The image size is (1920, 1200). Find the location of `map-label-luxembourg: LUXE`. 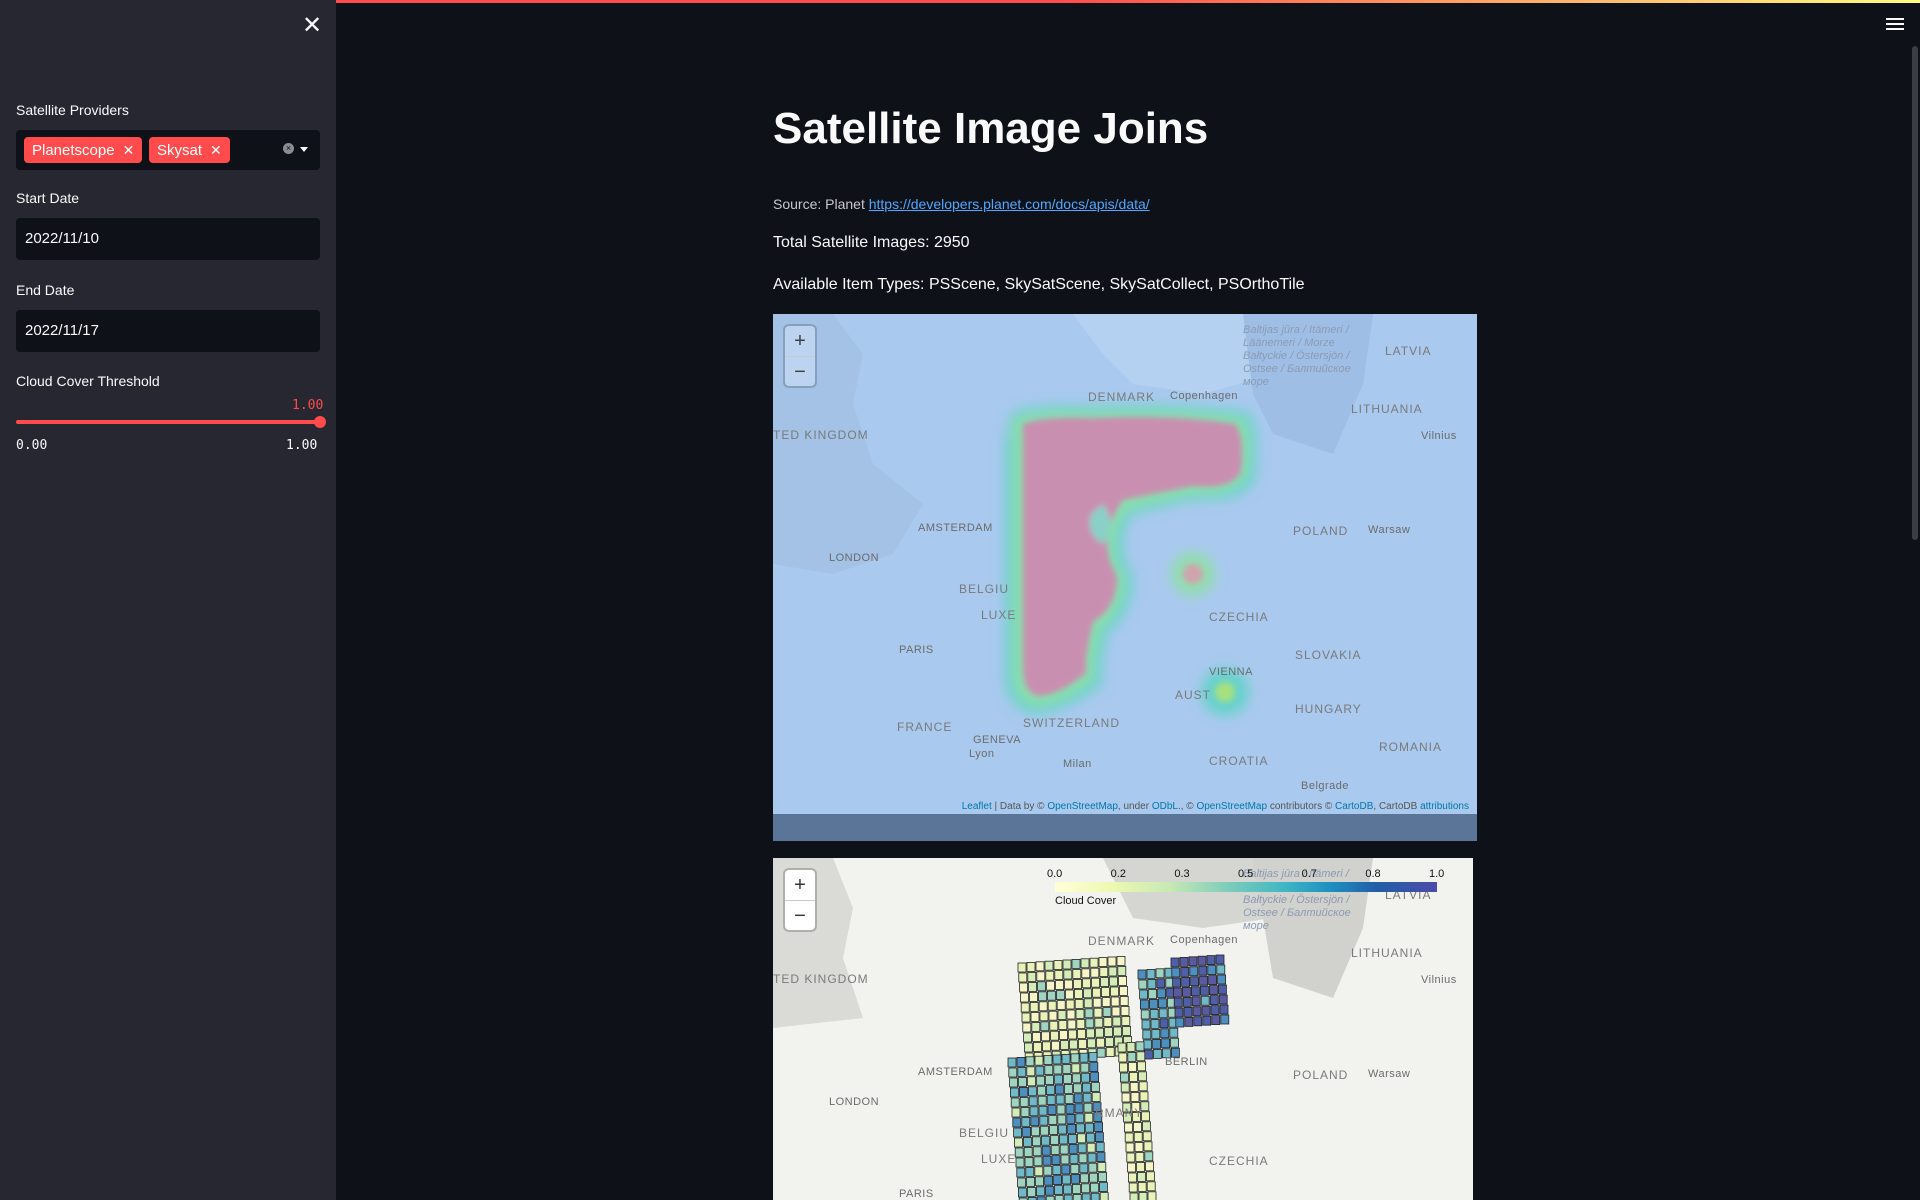

map-label-luxembourg: LUXE is located at coordinates (999, 615).